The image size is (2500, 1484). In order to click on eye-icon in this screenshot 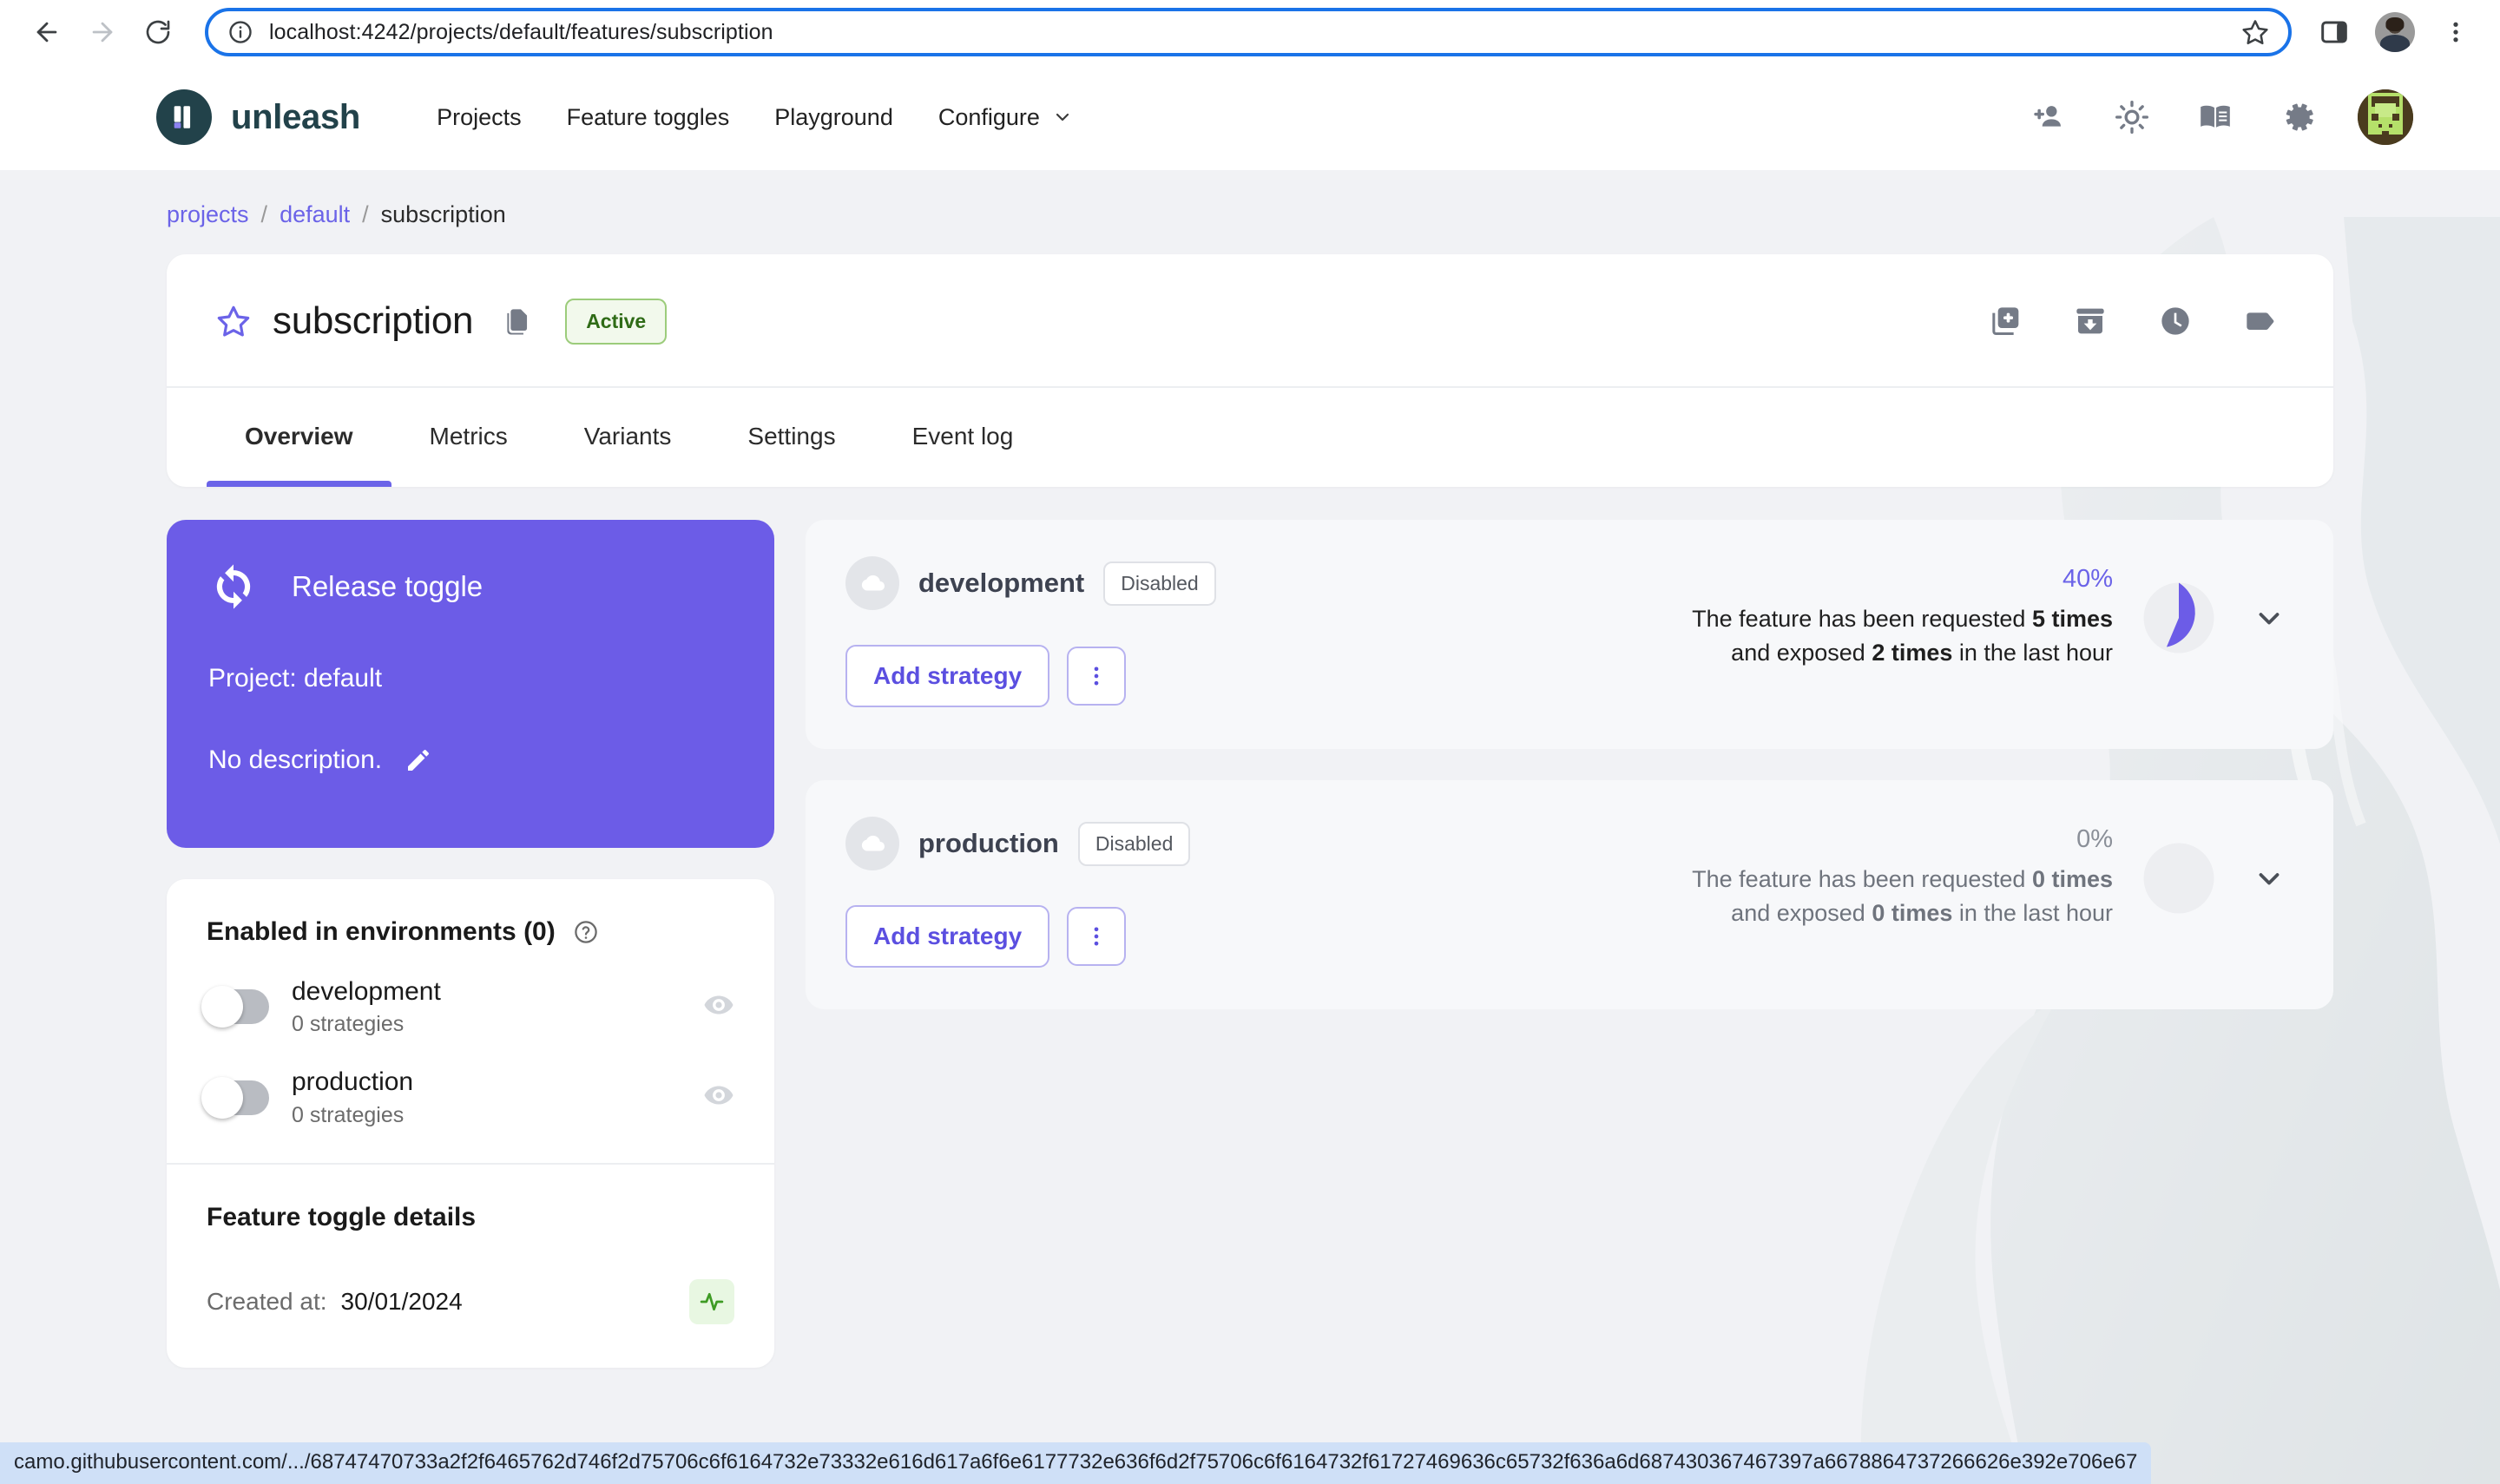, I will do `click(719, 1095)`.